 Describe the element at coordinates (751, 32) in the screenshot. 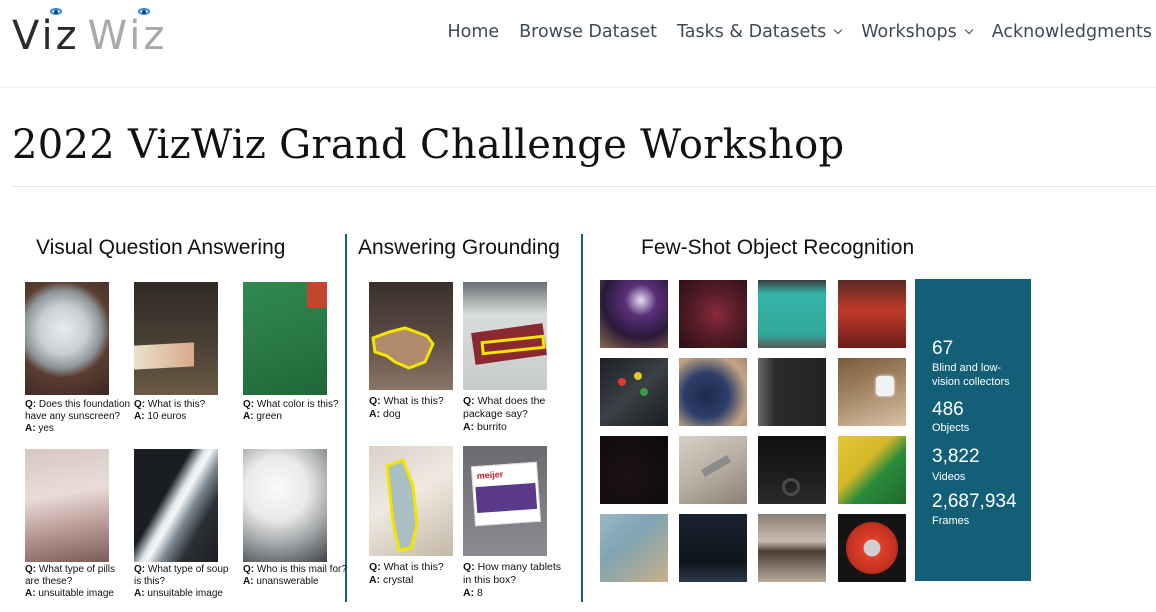

I see `nav-tasks-datasets-label: Tasks & Datasets` at that location.